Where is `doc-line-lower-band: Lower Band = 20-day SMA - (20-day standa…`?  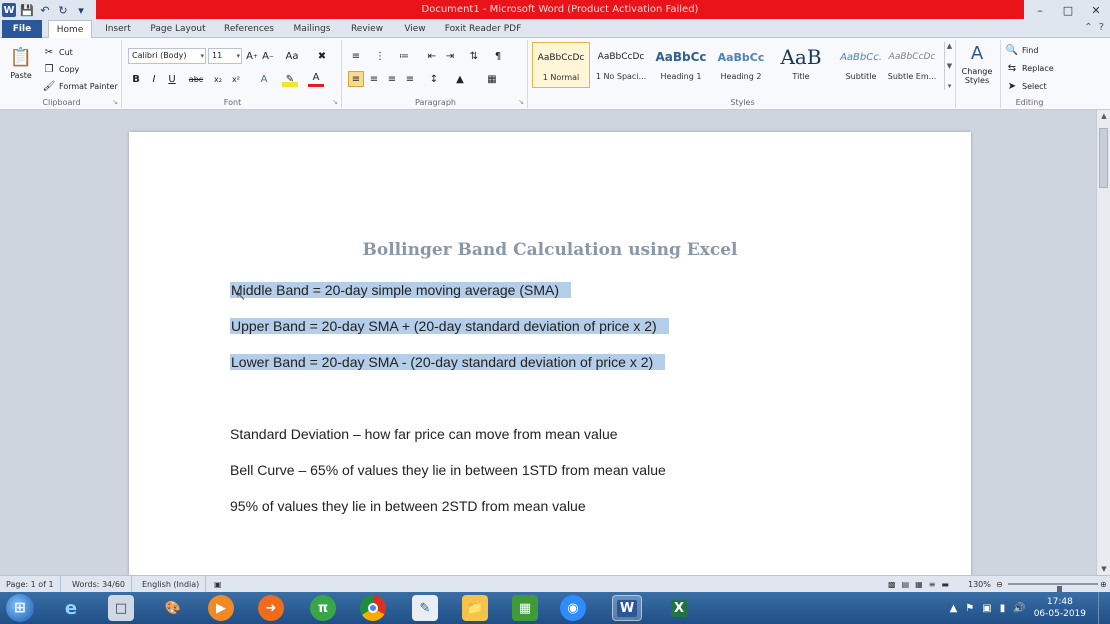 doc-line-lower-band: Lower Band = 20-day SMA - (20-day standa… is located at coordinates (448, 362).